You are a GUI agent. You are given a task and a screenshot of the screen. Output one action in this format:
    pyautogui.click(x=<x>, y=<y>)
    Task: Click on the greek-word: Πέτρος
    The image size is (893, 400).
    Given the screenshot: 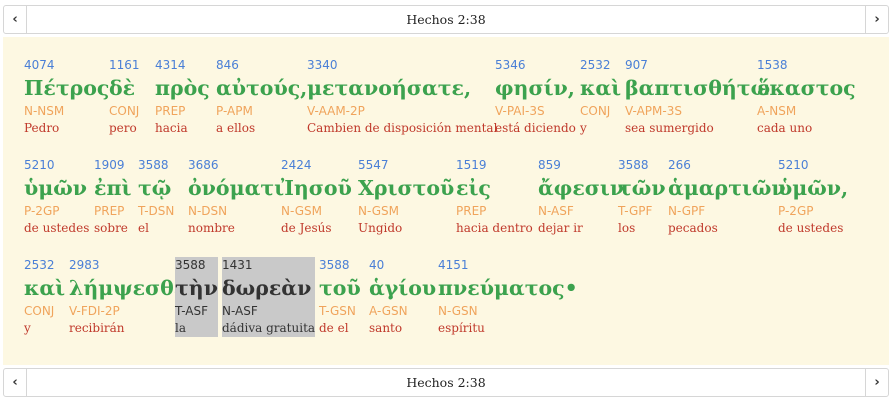 What is the action you would take?
    pyautogui.click(x=66, y=88)
    